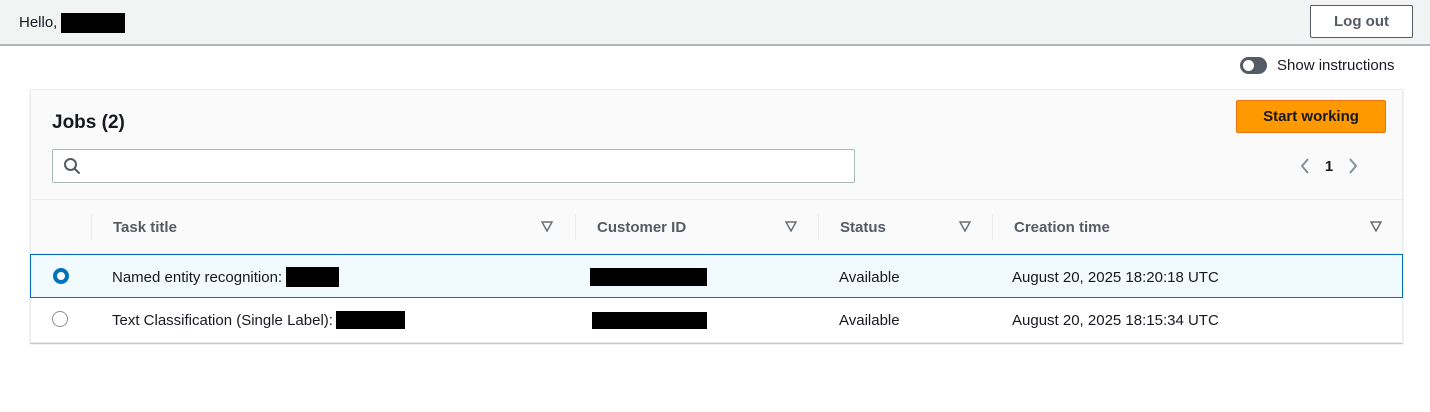 Image resolution: width=1430 pixels, height=412 pixels. What do you see at coordinates (863, 227) in the screenshot?
I see `column-header-status: Status` at bounding box center [863, 227].